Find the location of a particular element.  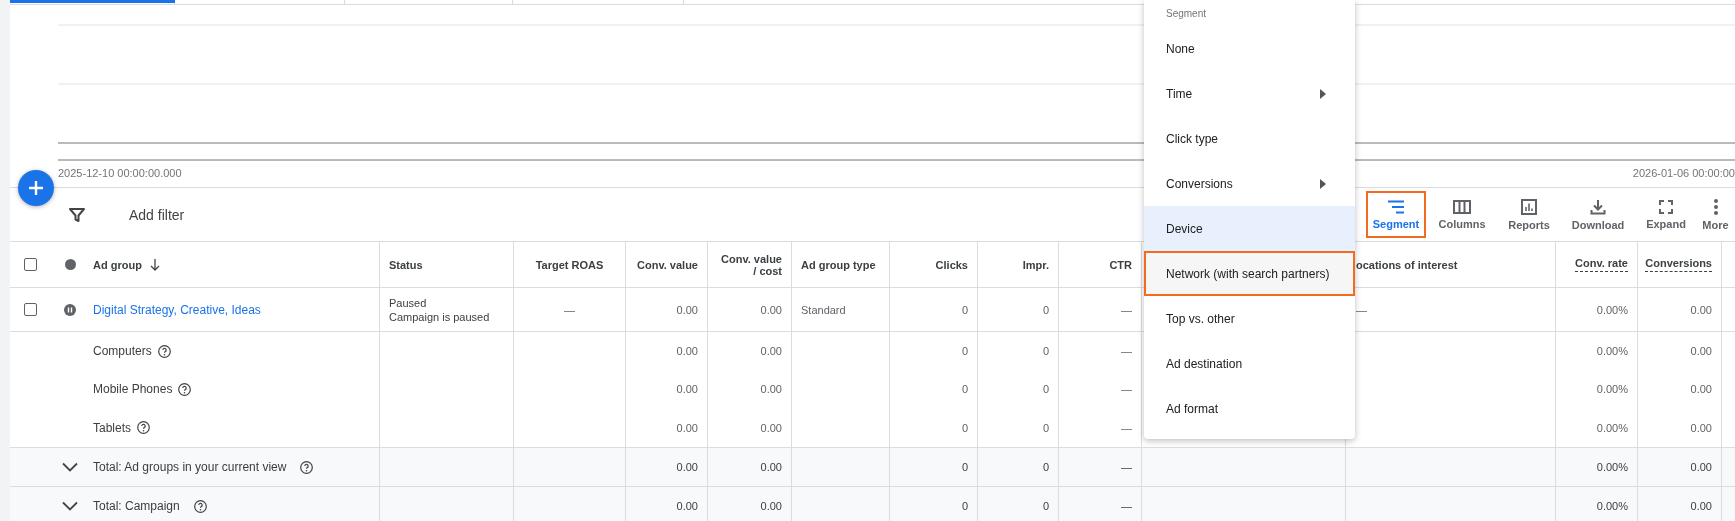

column-header: Target ROAS is located at coordinates (569, 264).